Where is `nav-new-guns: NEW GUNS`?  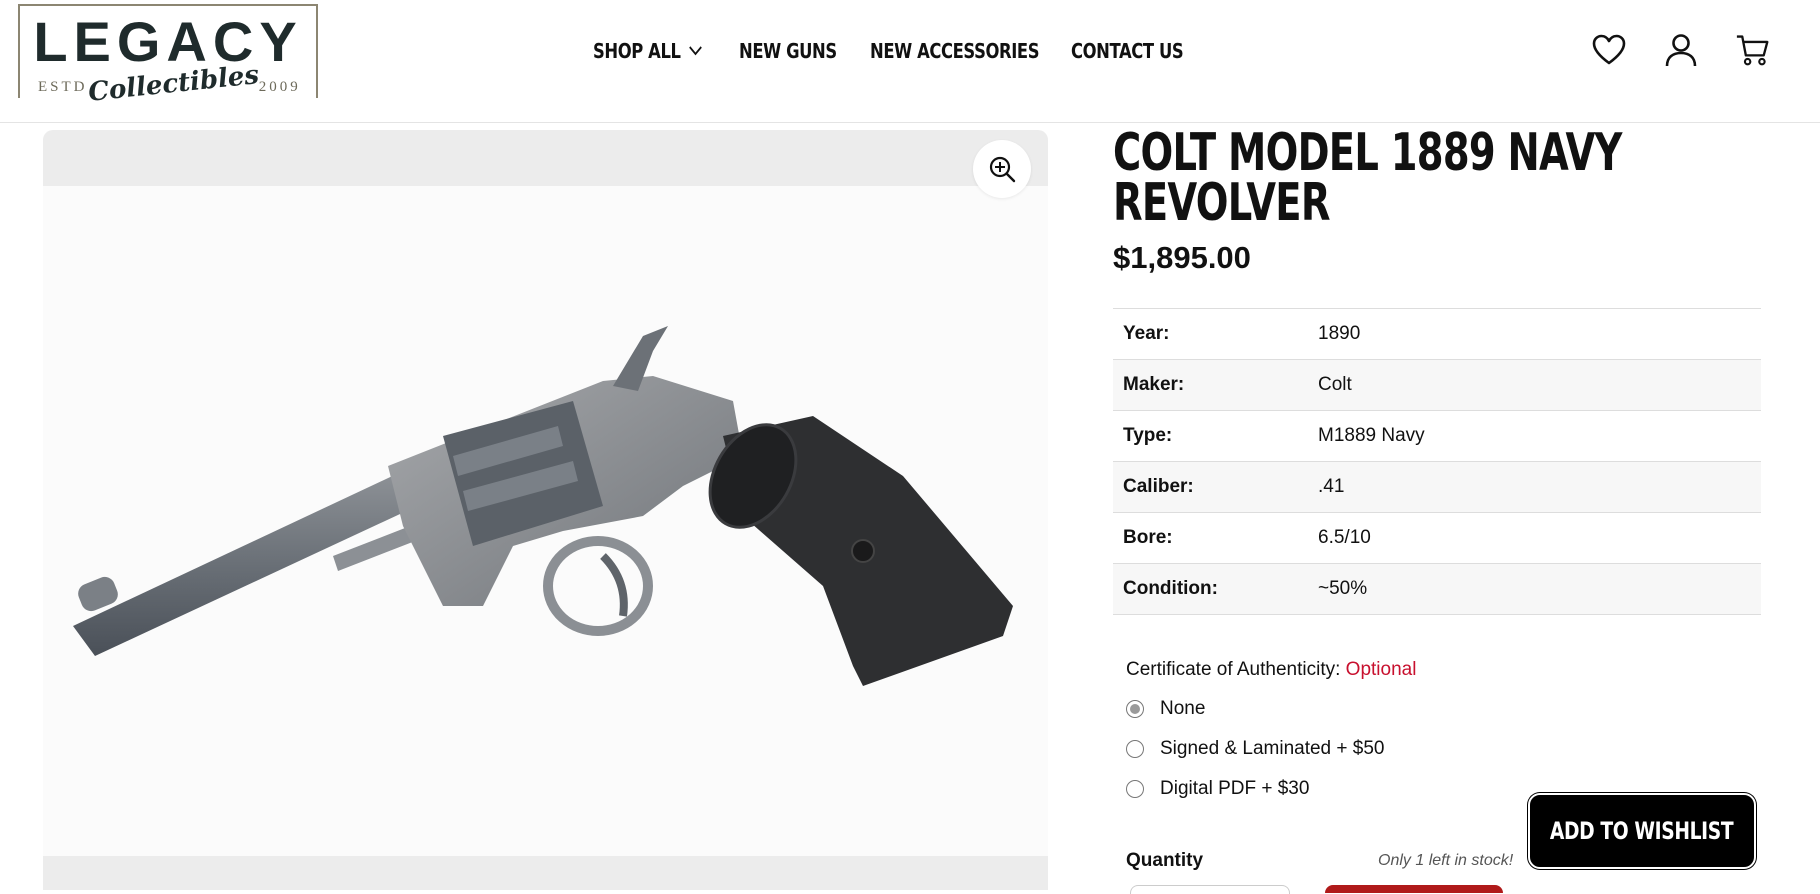 nav-new-guns: NEW GUNS is located at coordinates (788, 51).